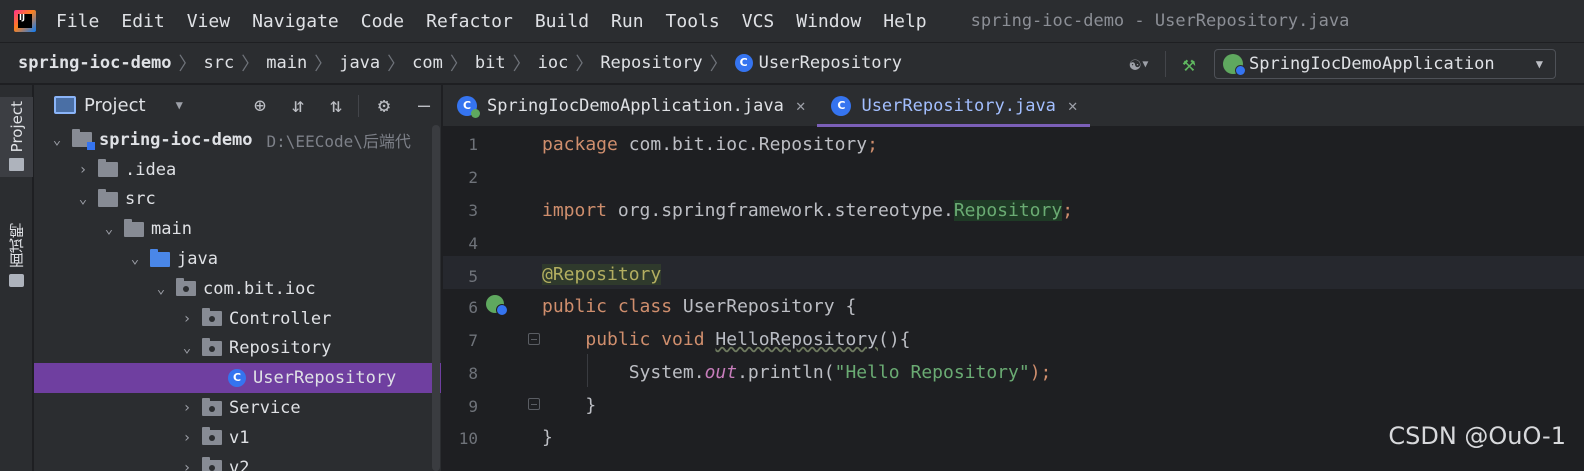 This screenshot has width=1584, height=471. Describe the element at coordinates (384, 105) in the screenshot. I see `gear-icon: ⚙` at that location.